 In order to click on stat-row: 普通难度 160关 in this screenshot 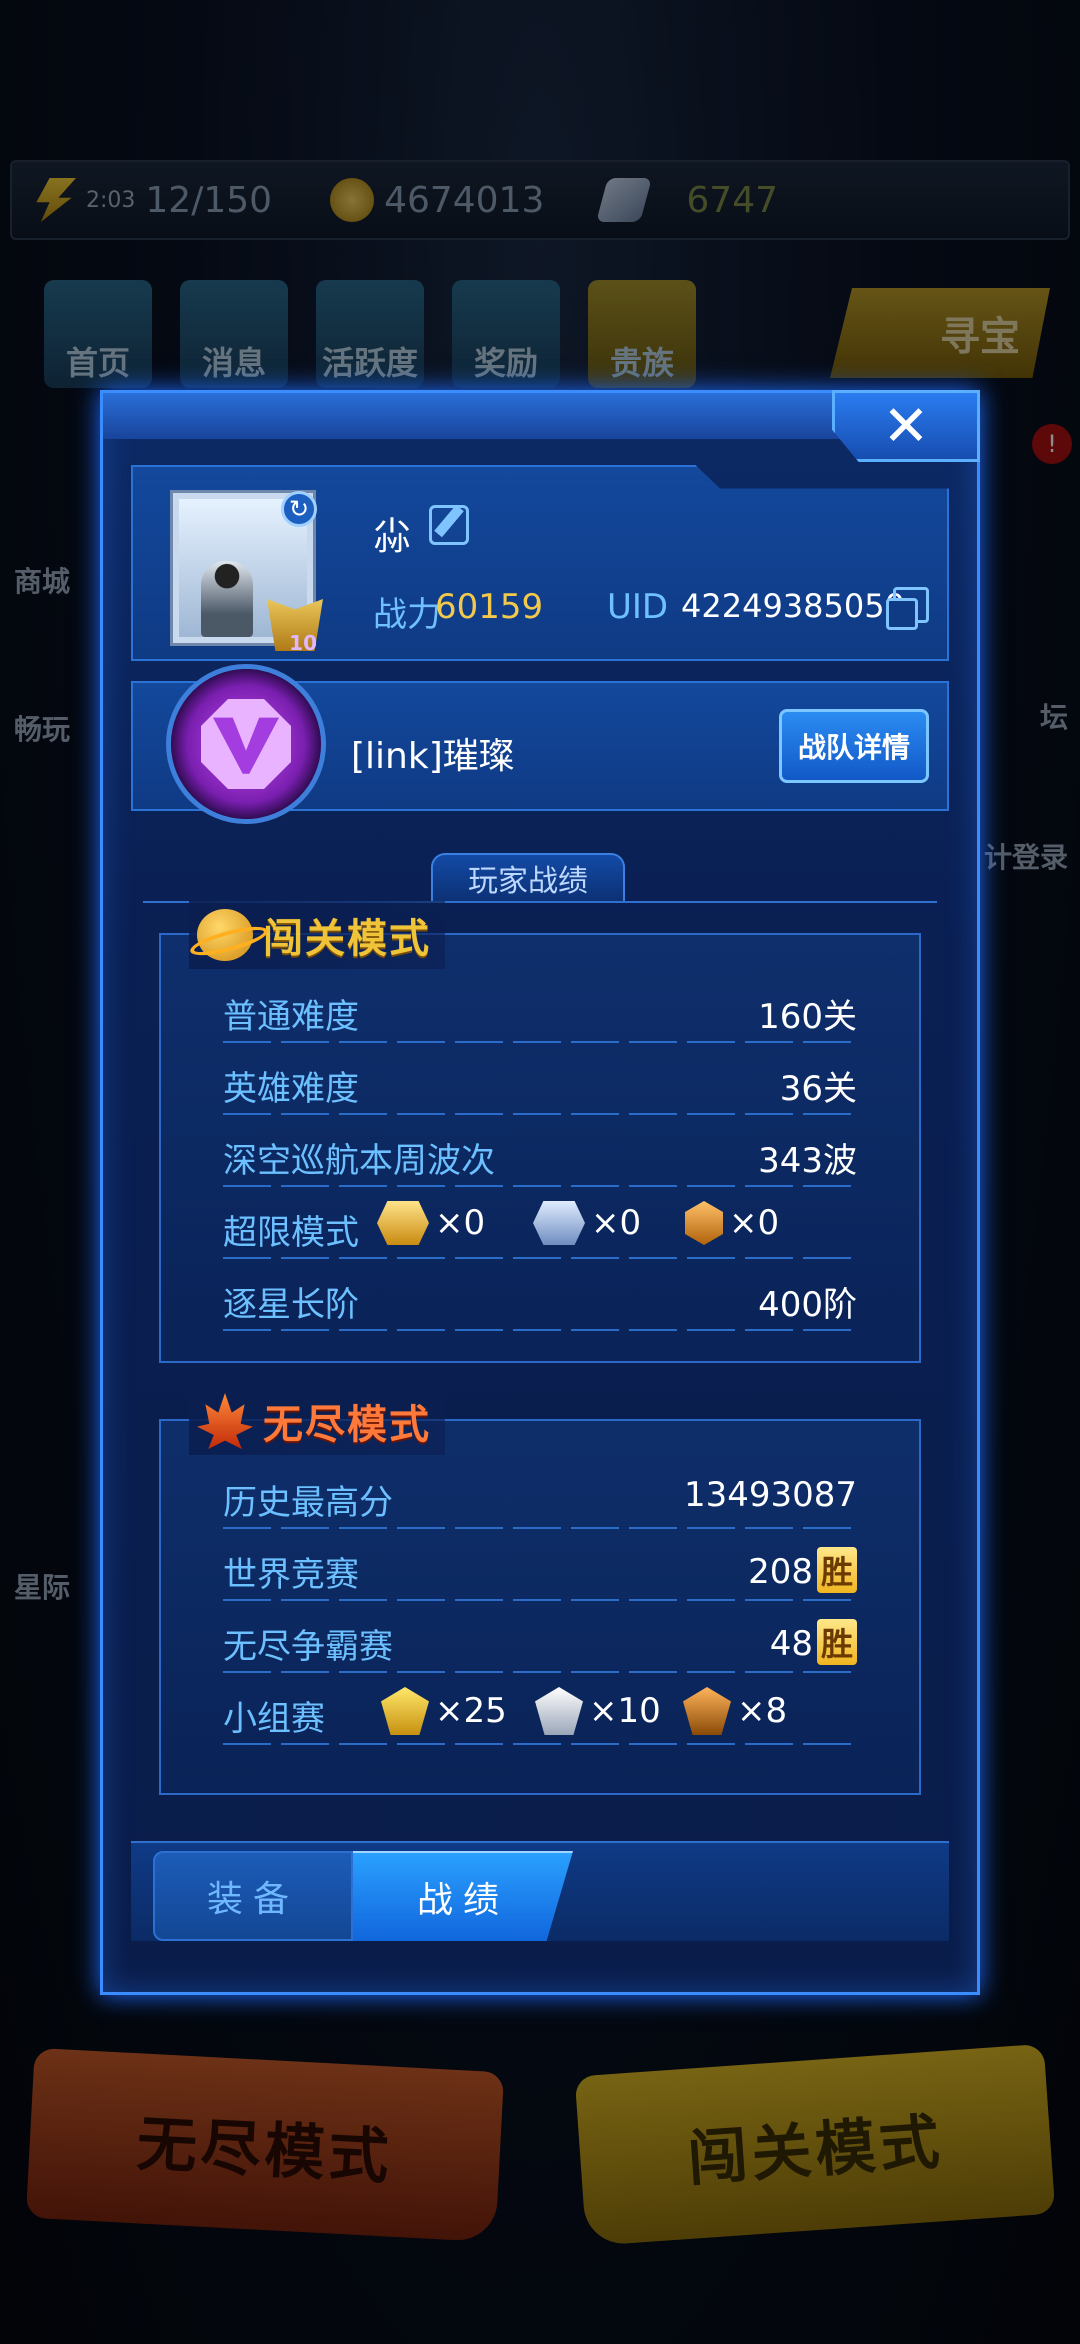, I will do `click(540, 1011)`.